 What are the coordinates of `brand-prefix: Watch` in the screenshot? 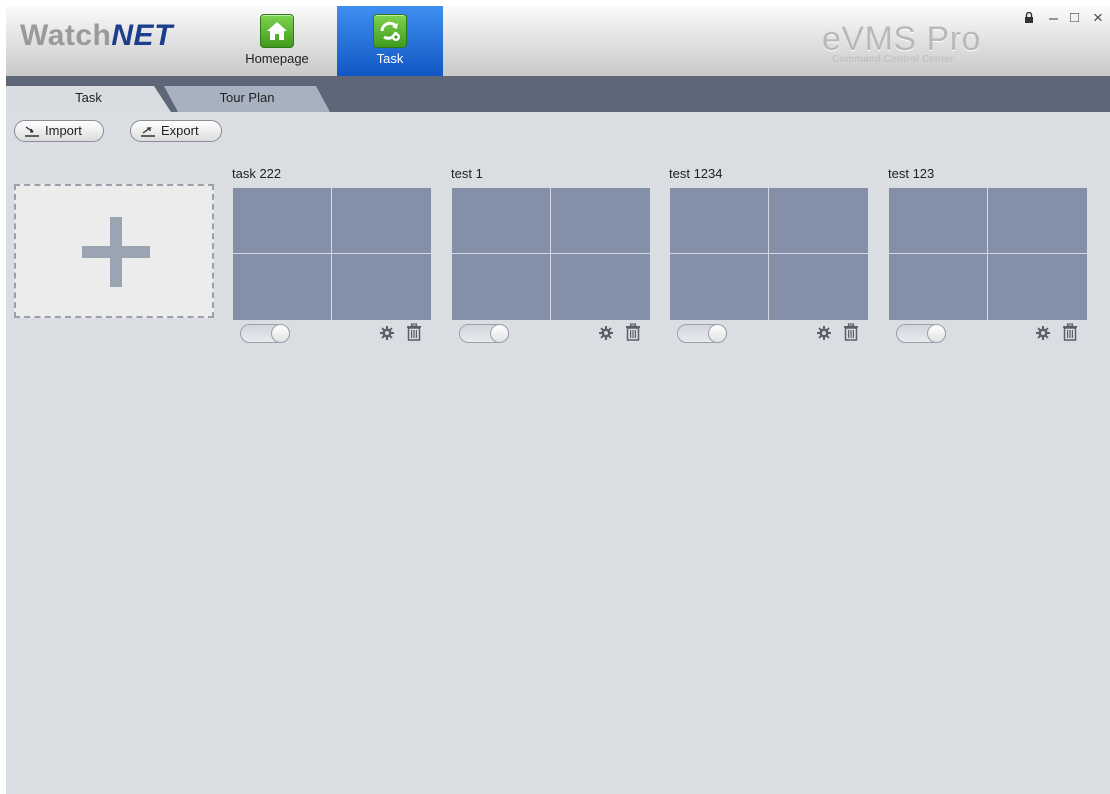 It's located at (66, 35).